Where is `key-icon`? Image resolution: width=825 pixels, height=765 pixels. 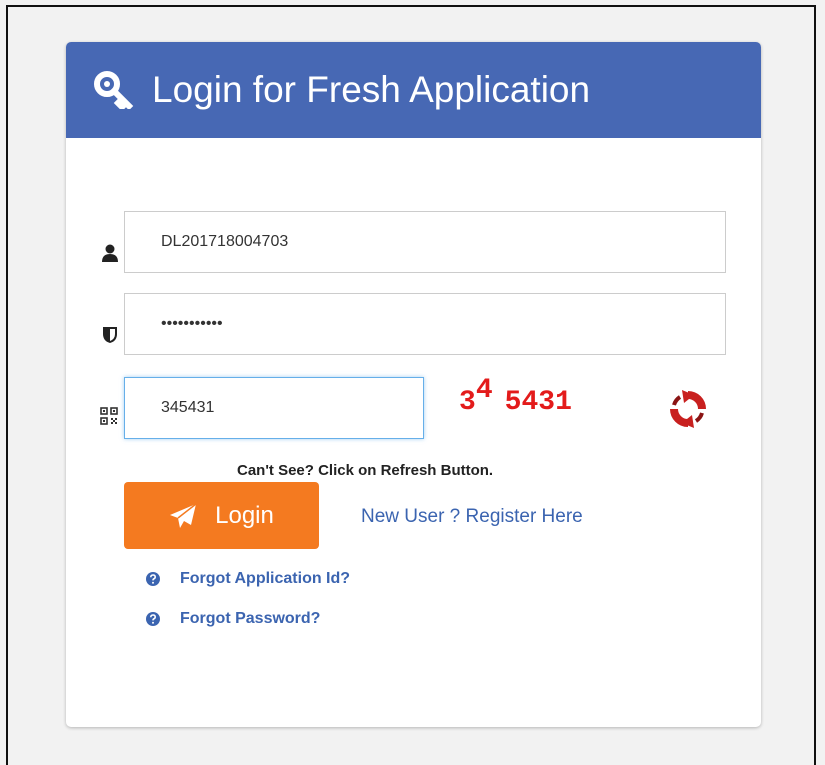
key-icon is located at coordinates (114, 90).